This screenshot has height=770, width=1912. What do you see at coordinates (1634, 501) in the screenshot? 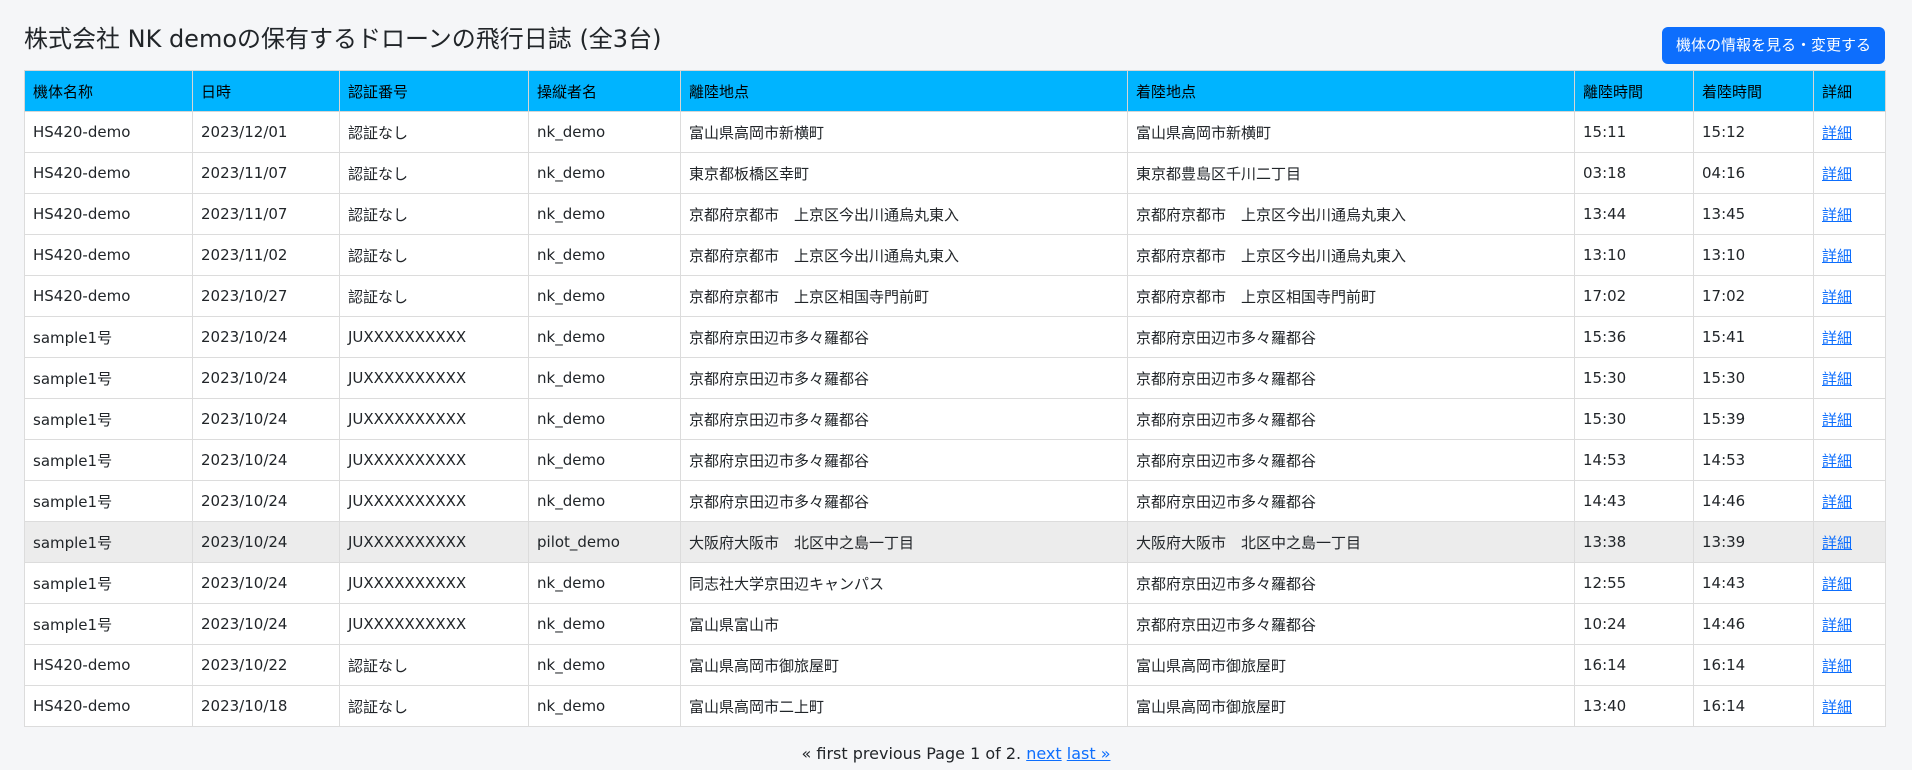
I see `takeoff-time-cell: 14:43` at bounding box center [1634, 501].